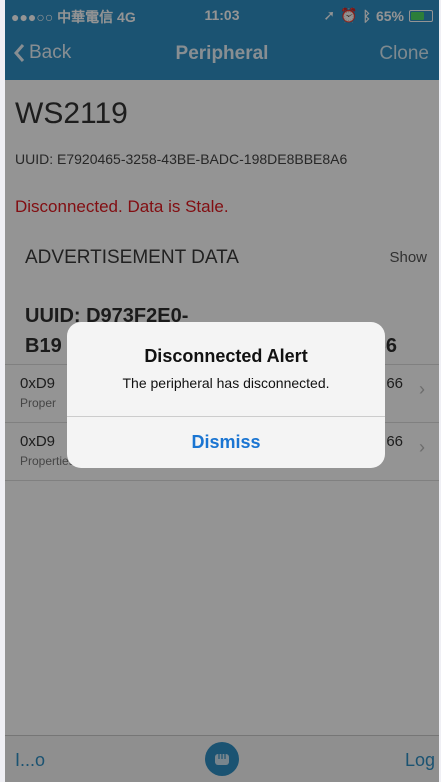  What do you see at coordinates (226, 356) in the screenshot?
I see `alert-title: Disconnected Alert` at bounding box center [226, 356].